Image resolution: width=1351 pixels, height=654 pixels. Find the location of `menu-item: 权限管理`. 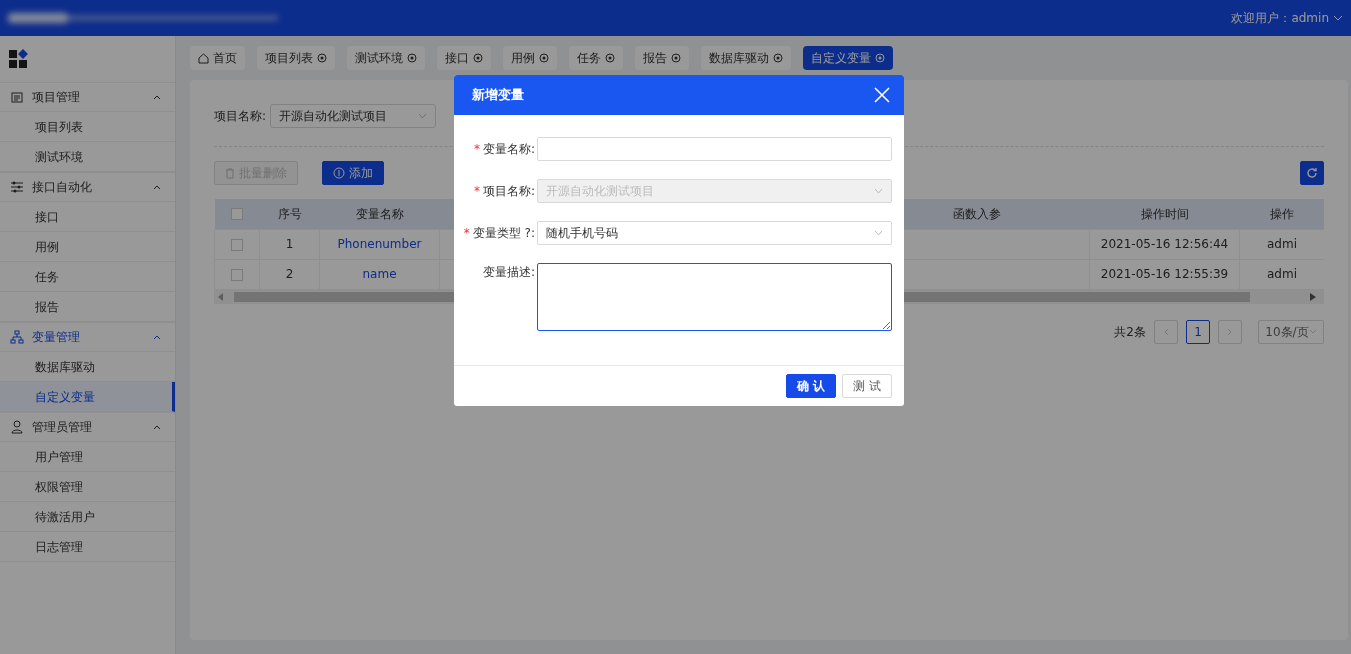

menu-item: 权限管理 is located at coordinates (87, 487).